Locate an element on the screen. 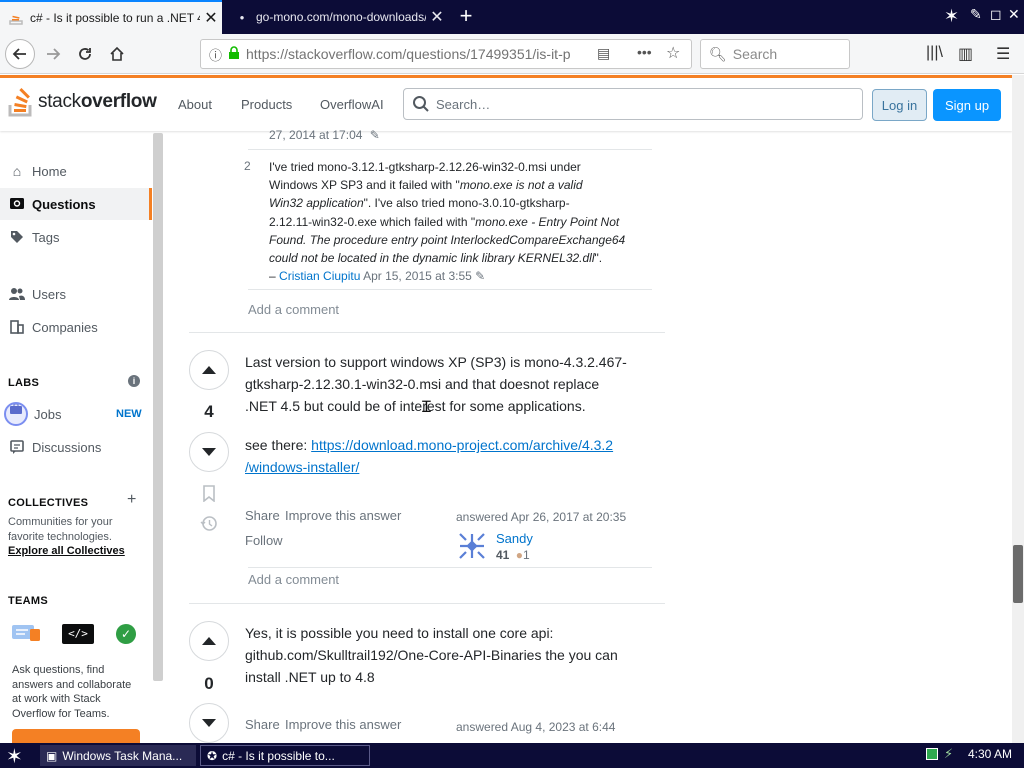  tray-status-icon is located at coordinates (932, 754).